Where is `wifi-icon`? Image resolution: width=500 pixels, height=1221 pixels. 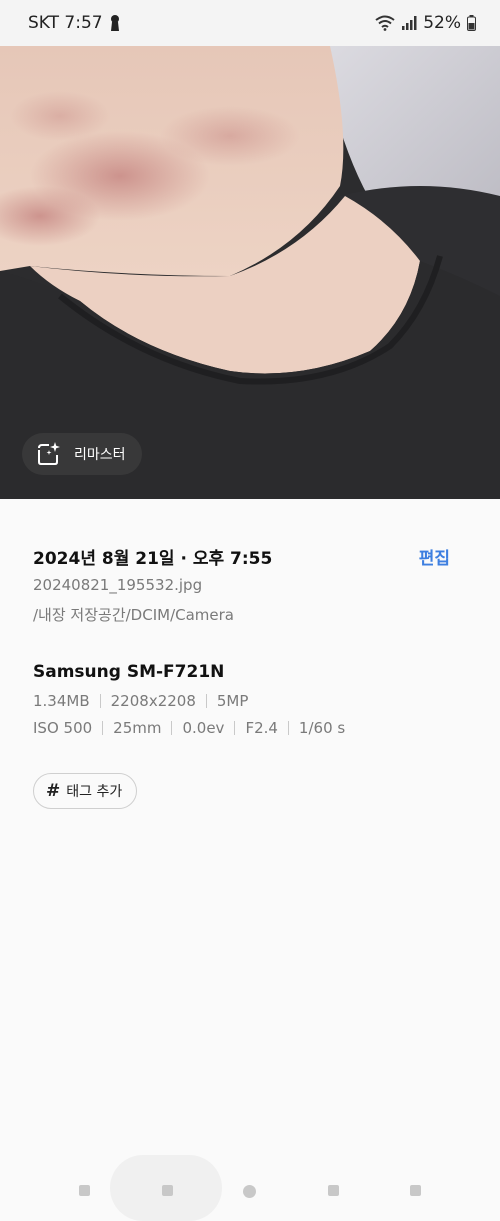
wifi-icon is located at coordinates (385, 23).